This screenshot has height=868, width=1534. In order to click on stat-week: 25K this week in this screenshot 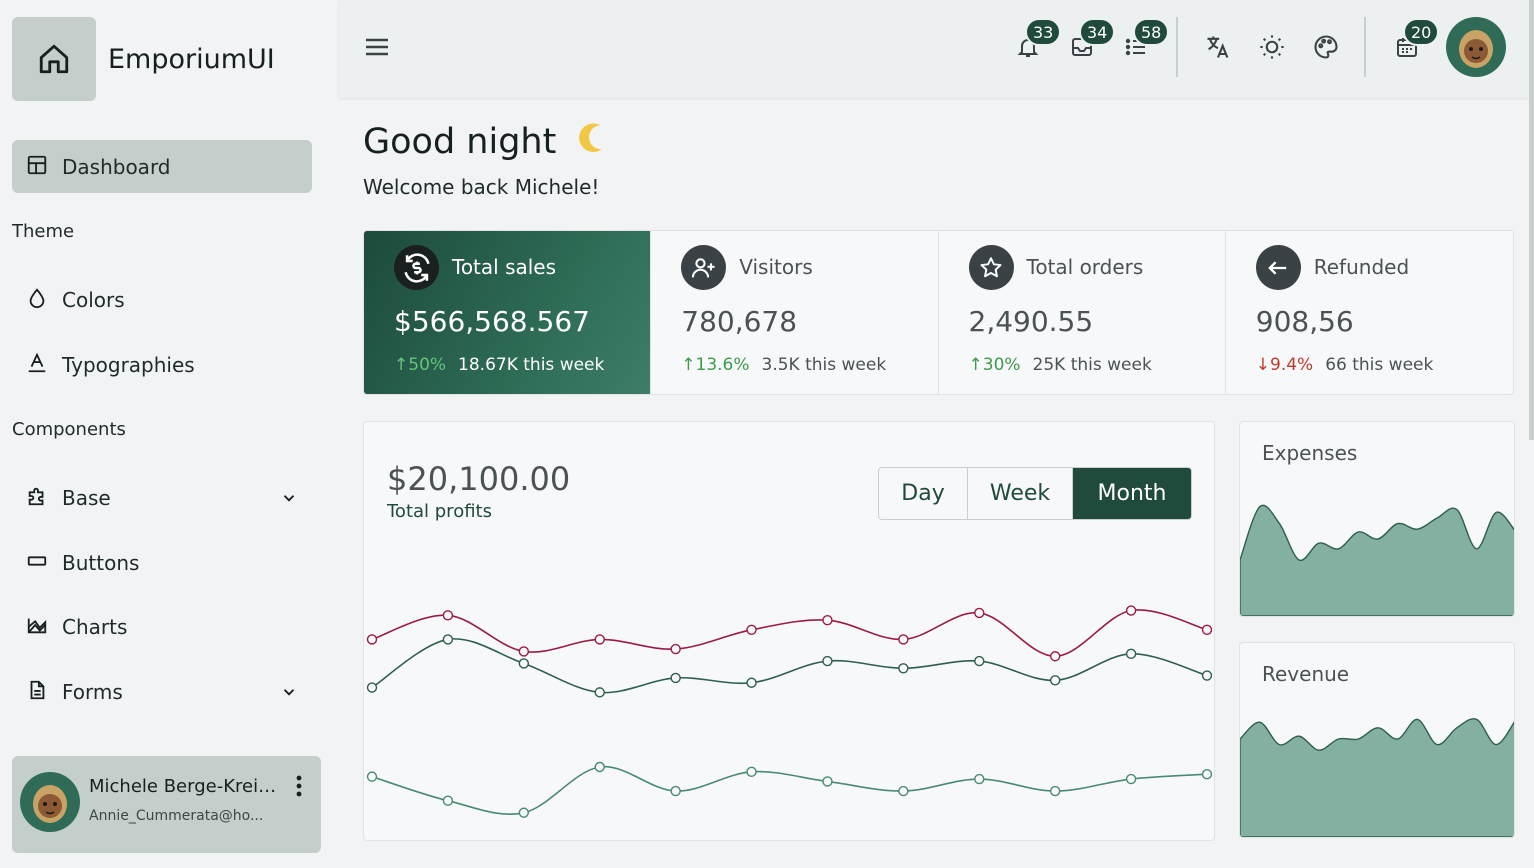, I will do `click(1092, 365)`.